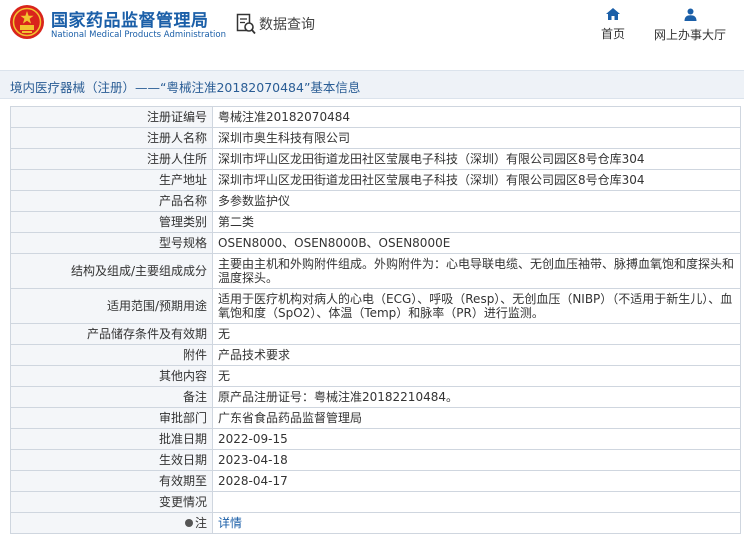  What do you see at coordinates (246, 24) in the screenshot?
I see `data-query-icon` at bounding box center [246, 24].